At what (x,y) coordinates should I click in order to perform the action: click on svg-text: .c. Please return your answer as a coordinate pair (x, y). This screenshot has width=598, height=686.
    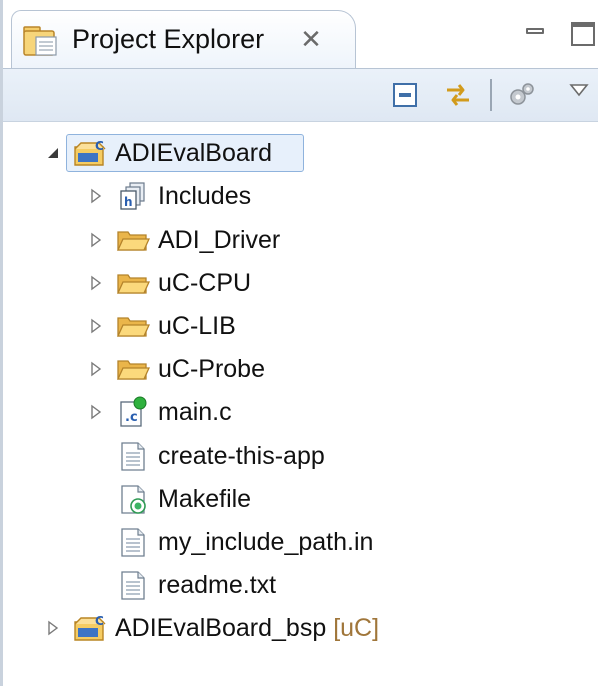
    Looking at the image, I should click on (131, 417).